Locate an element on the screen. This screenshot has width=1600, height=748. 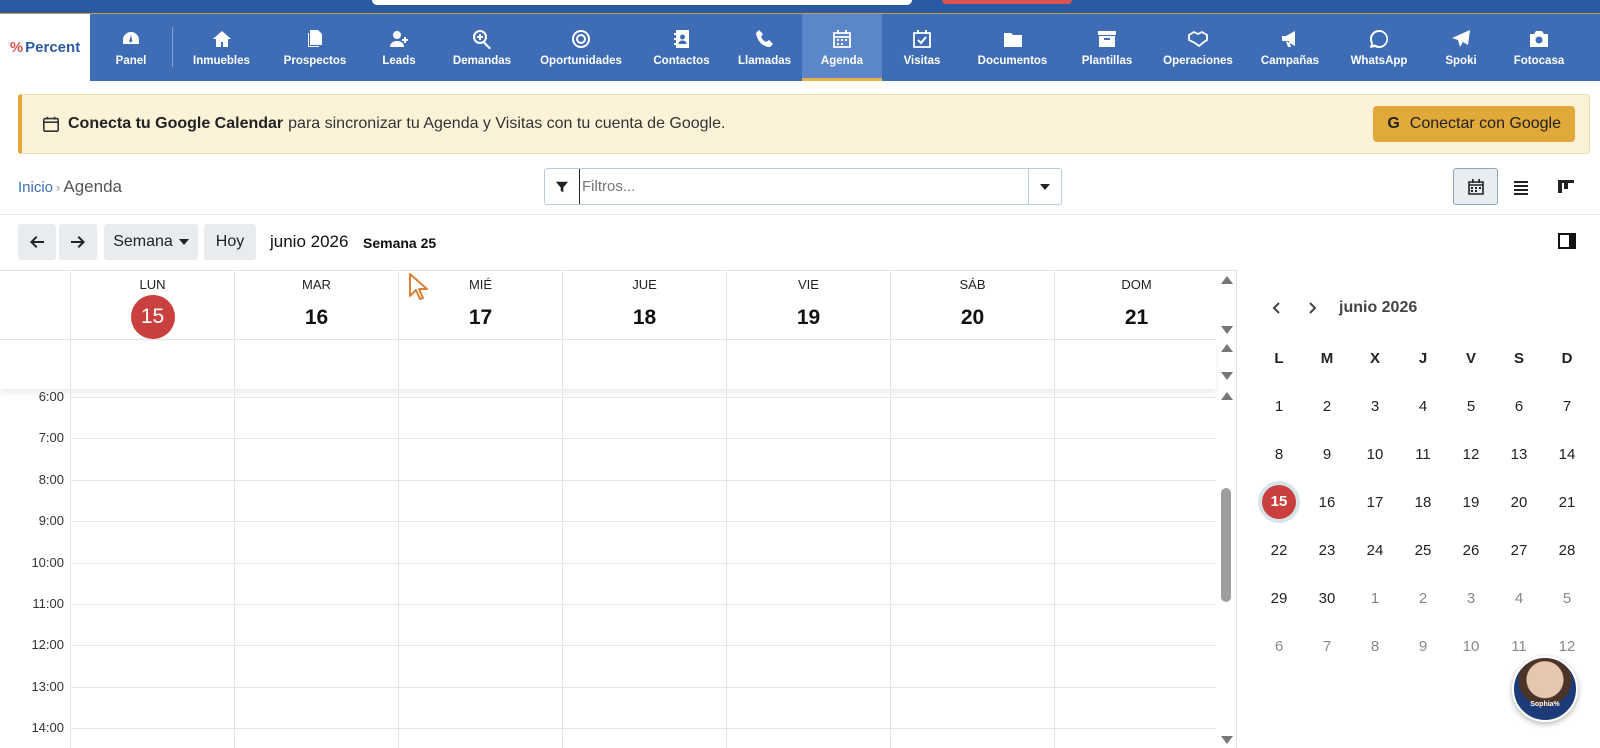
connect-google-button: G Conectar con Google is located at coordinates (1474, 124).